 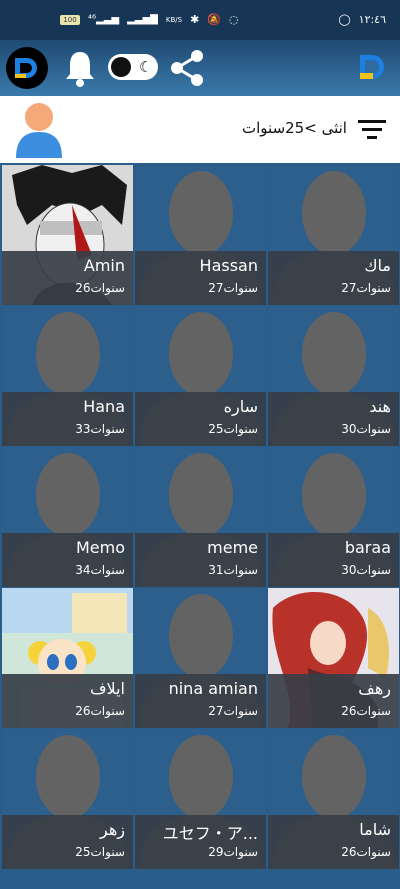 What do you see at coordinates (367, 547) in the screenshot?
I see `profile-name: baraa` at bounding box center [367, 547].